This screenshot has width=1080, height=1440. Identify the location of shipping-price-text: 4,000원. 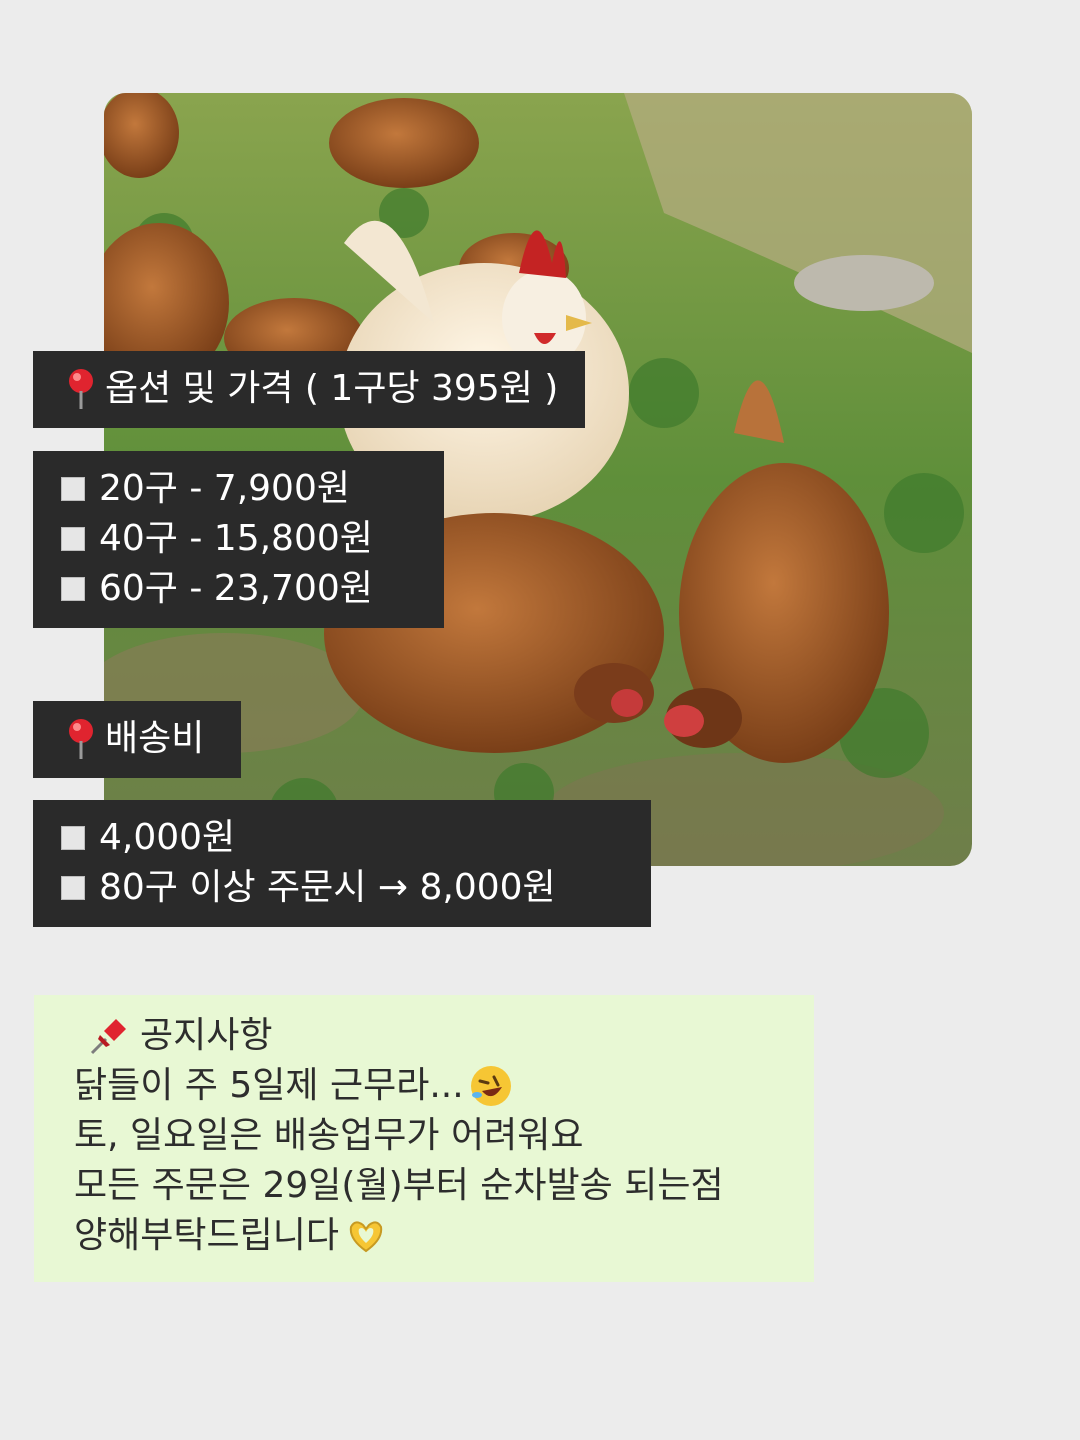
(167, 837).